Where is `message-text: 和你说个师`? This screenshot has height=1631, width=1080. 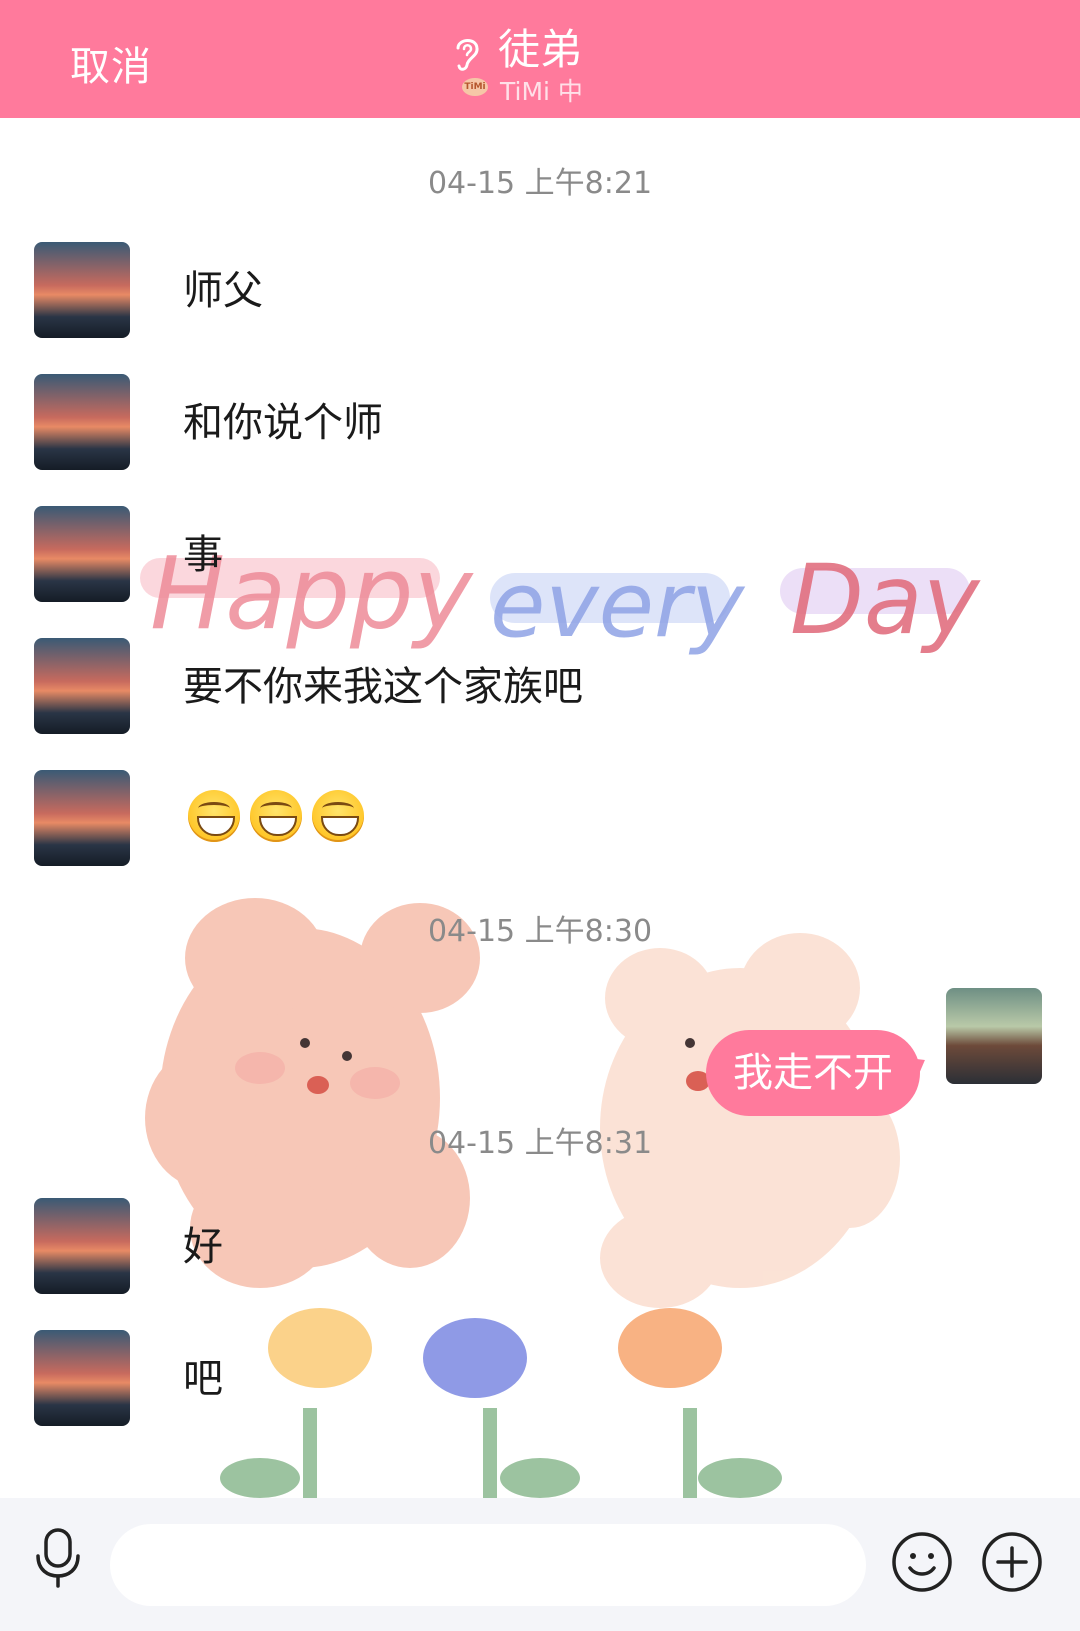 message-text: 和你说个师 is located at coordinates (283, 423).